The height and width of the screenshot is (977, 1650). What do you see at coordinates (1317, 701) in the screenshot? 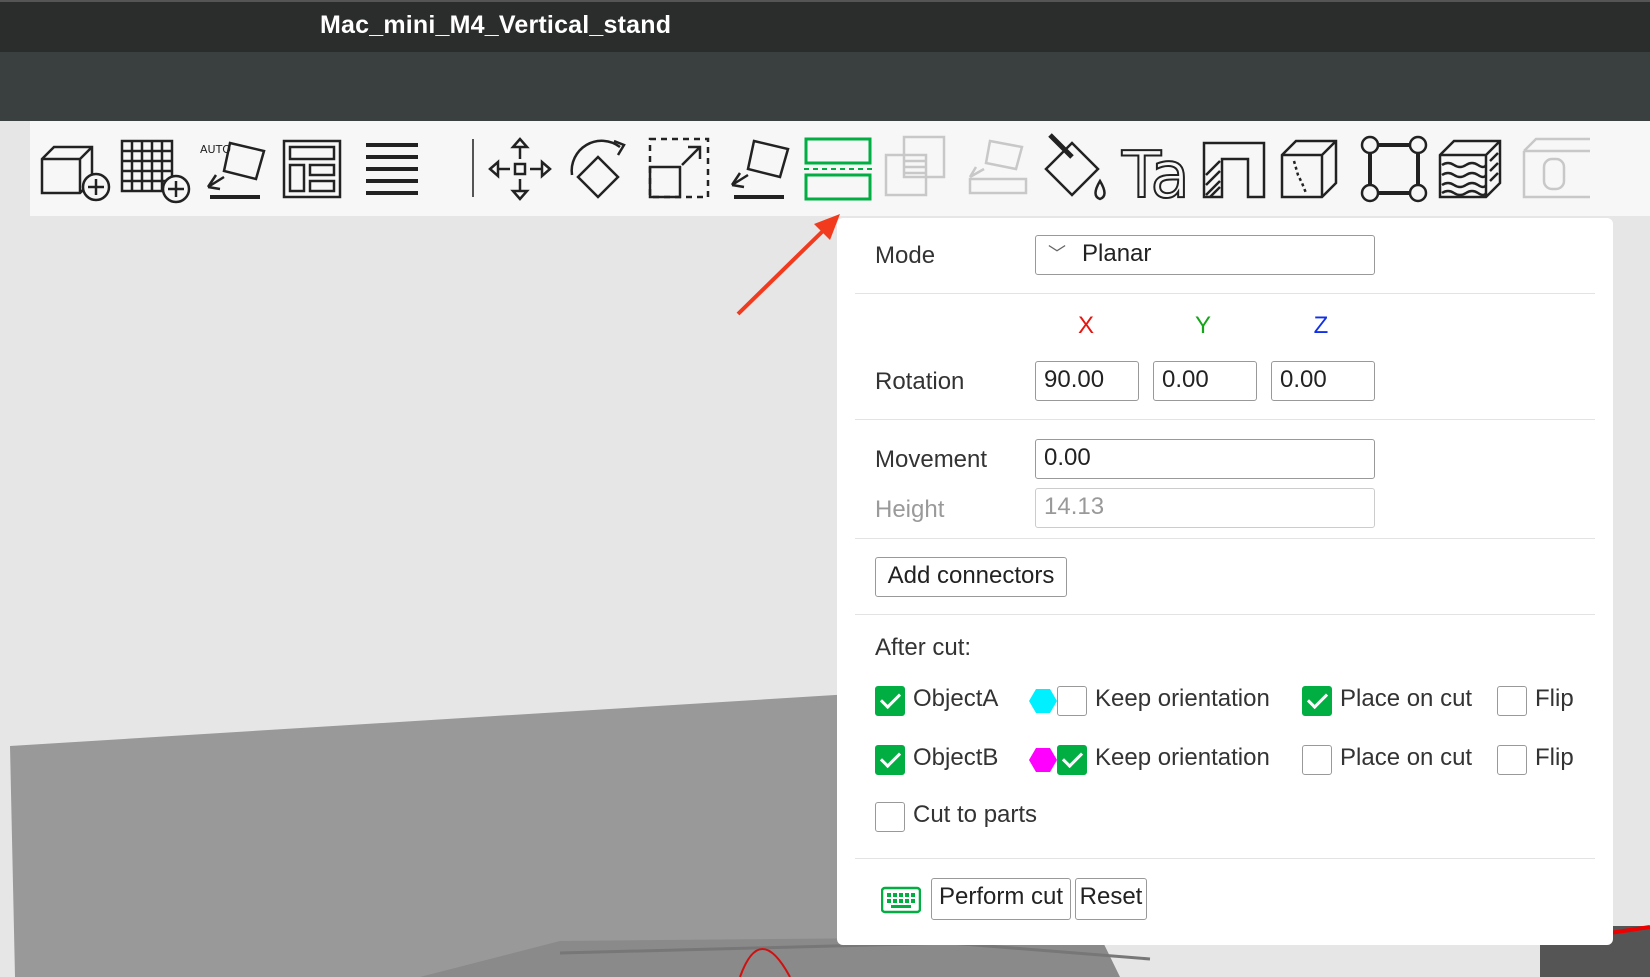
I see `object-a-place-on-cut-checkbox` at bounding box center [1317, 701].